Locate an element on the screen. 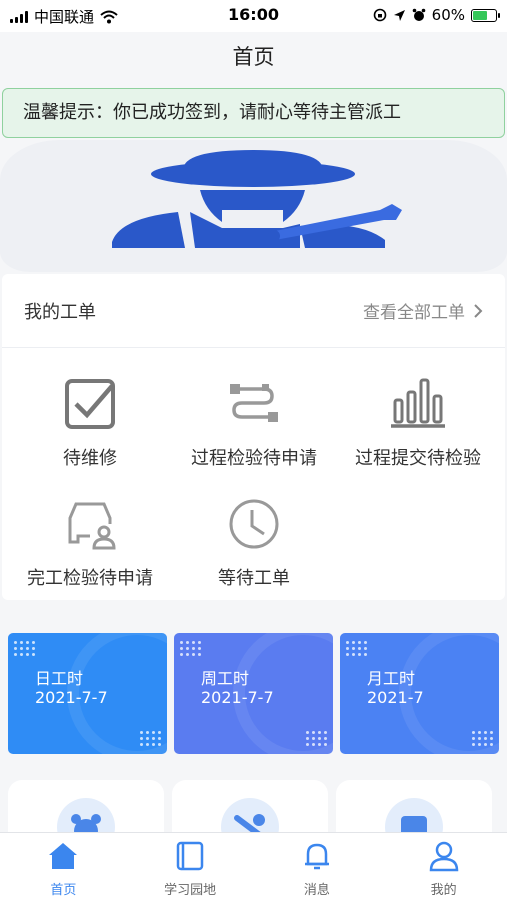  tab-bar: 首页 学习园地 消息 我的 is located at coordinates (253, 866).